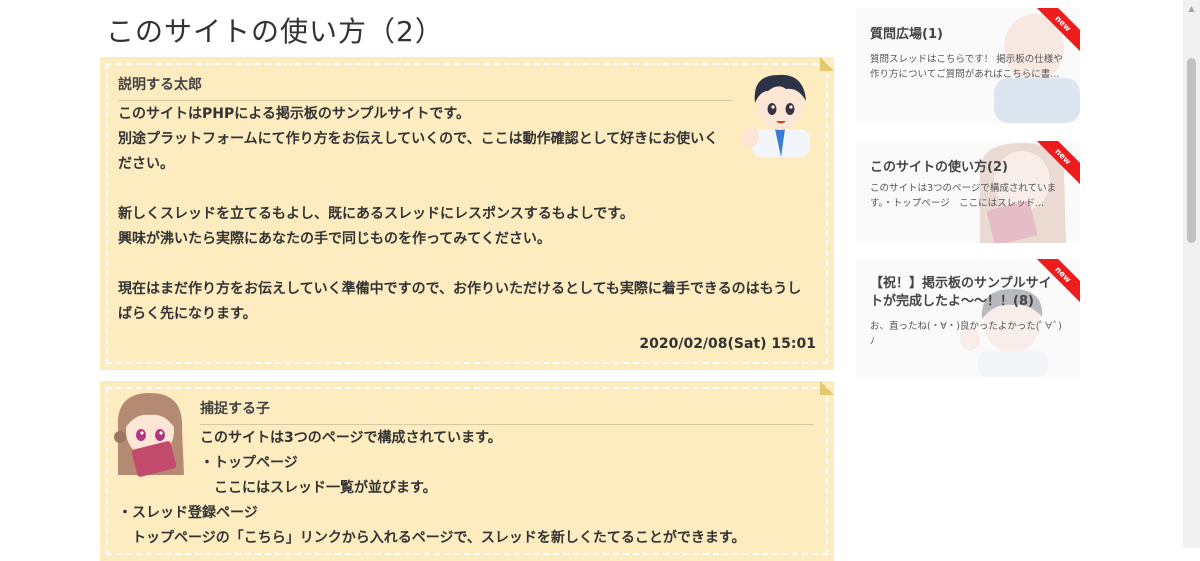  What do you see at coordinates (1191, 274) in the screenshot?
I see `vertical-scrollbar: ▲` at bounding box center [1191, 274].